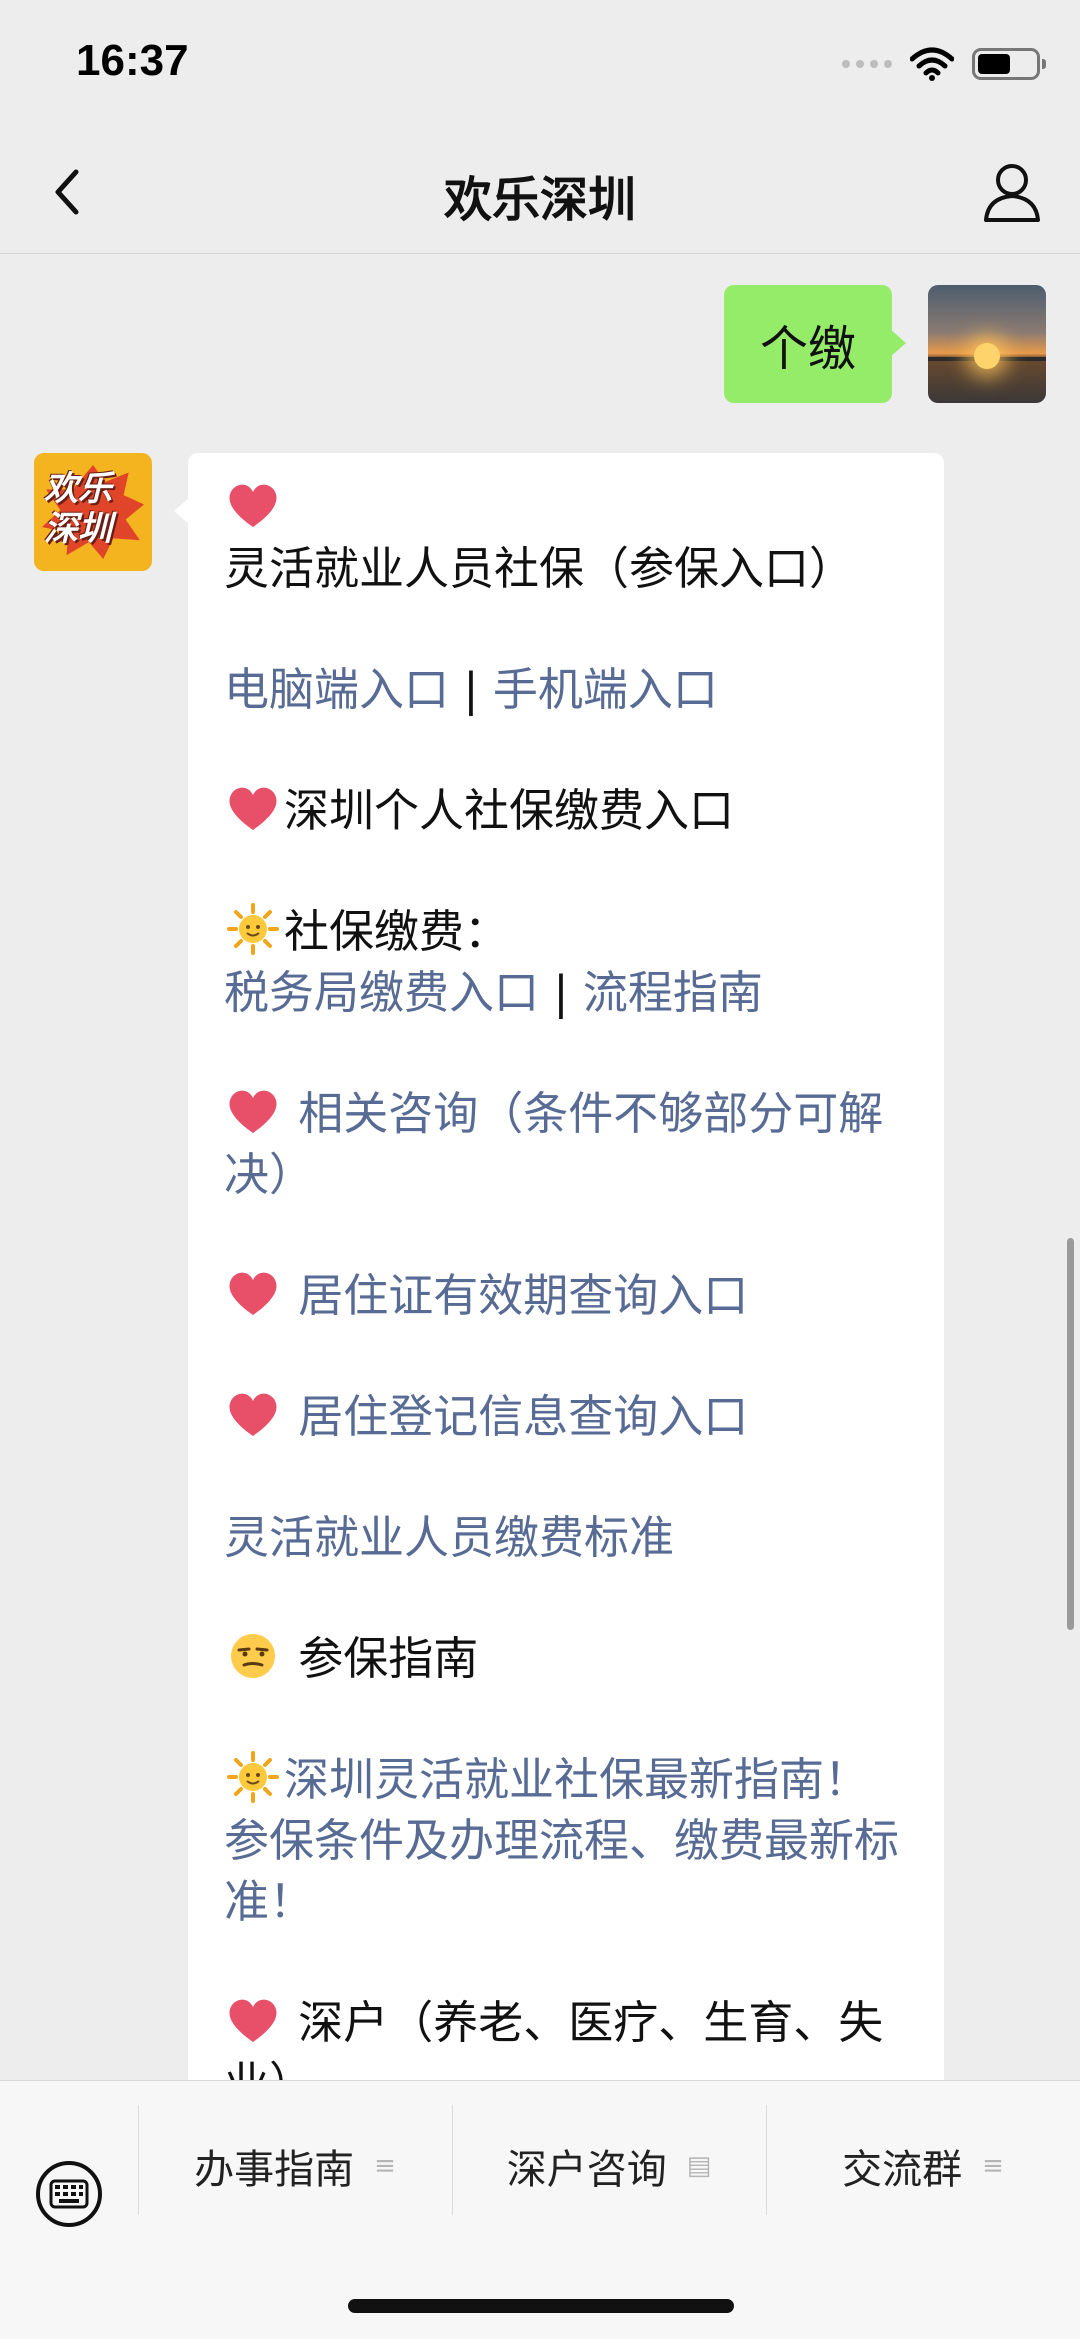  Describe the element at coordinates (902, 2170) in the screenshot. I see `menu-item-group-label: 交流群` at that location.